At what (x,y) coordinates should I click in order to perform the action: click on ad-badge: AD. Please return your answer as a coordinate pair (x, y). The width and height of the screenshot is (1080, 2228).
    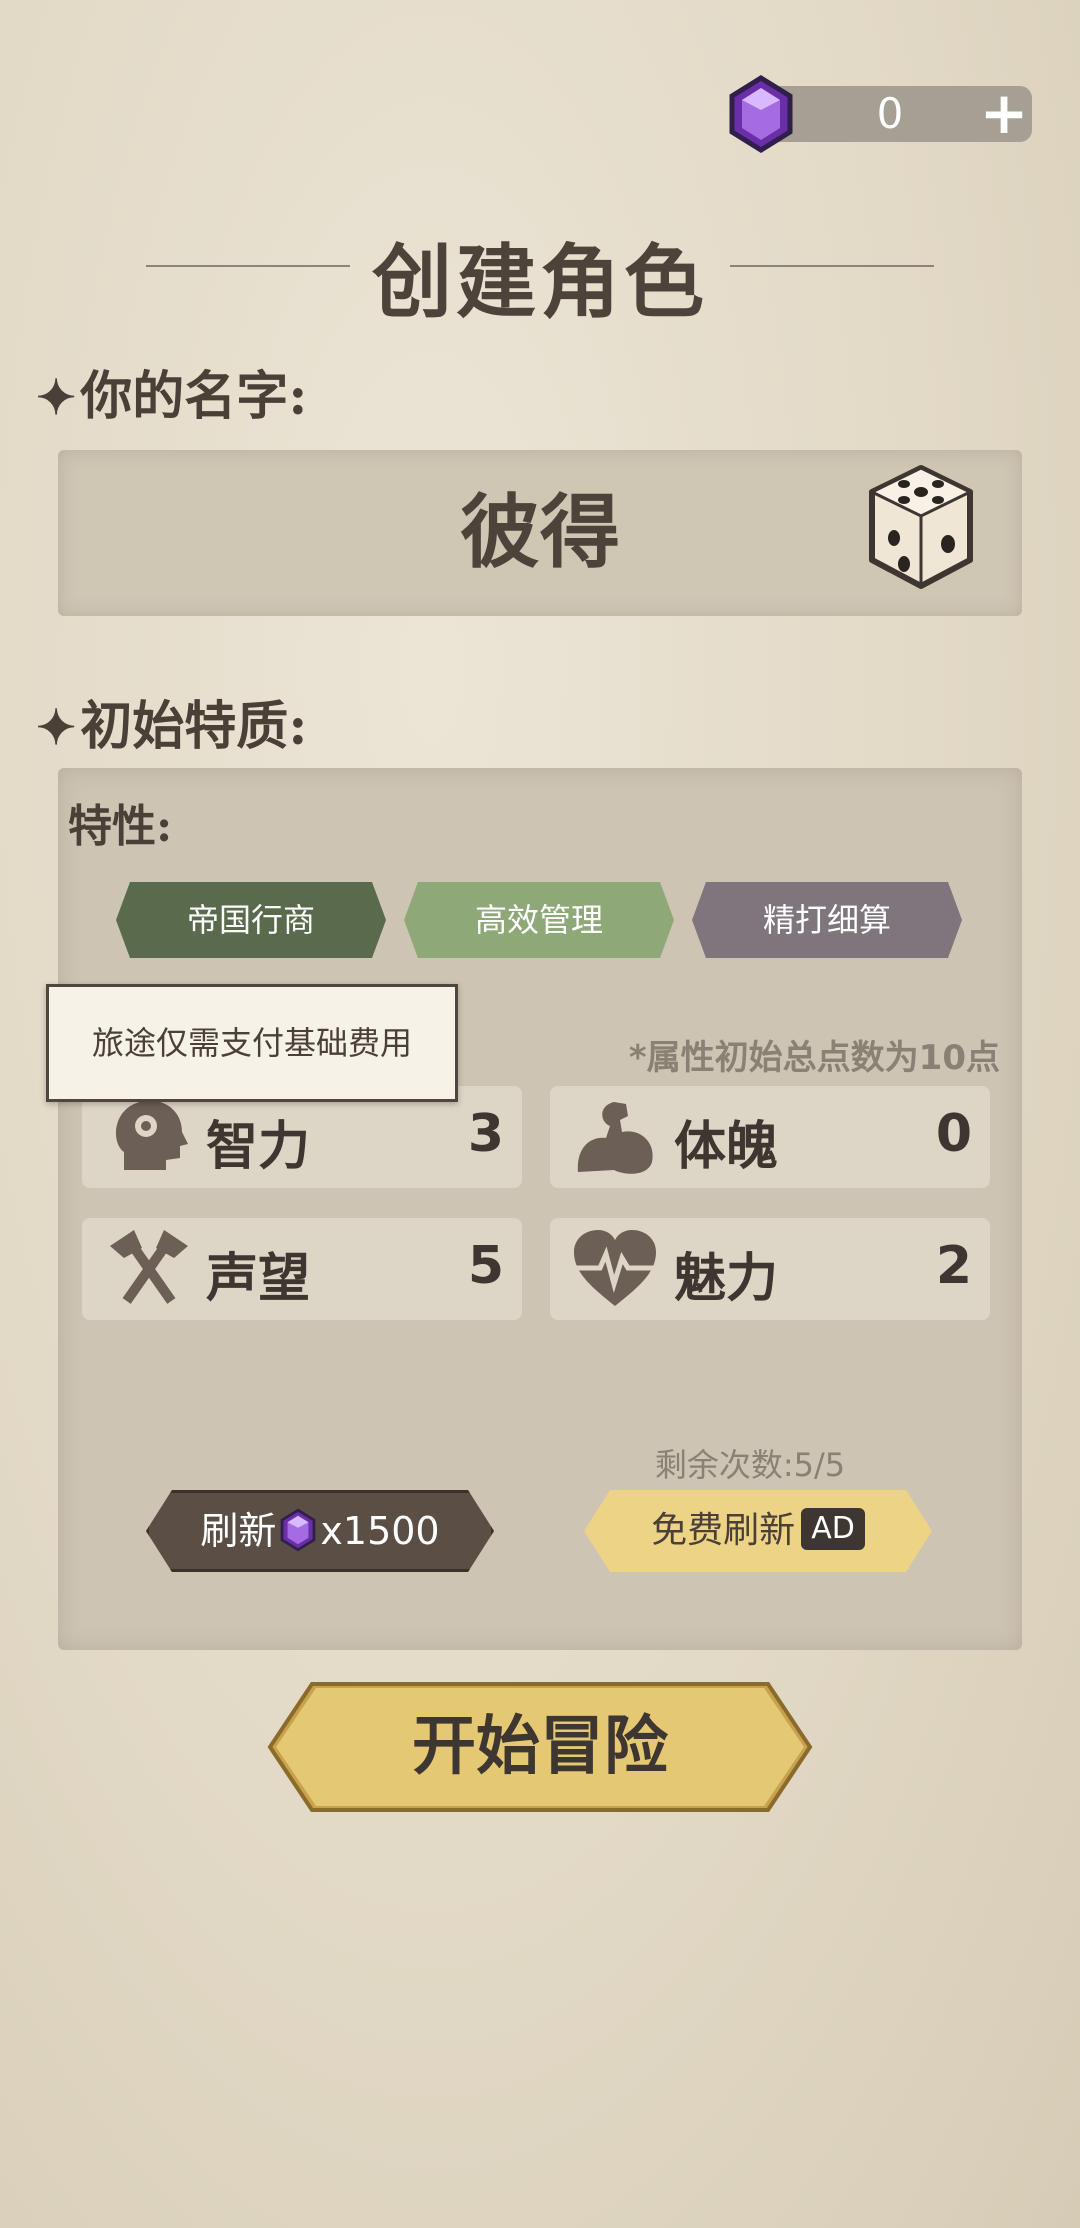
    Looking at the image, I should click on (833, 1529).